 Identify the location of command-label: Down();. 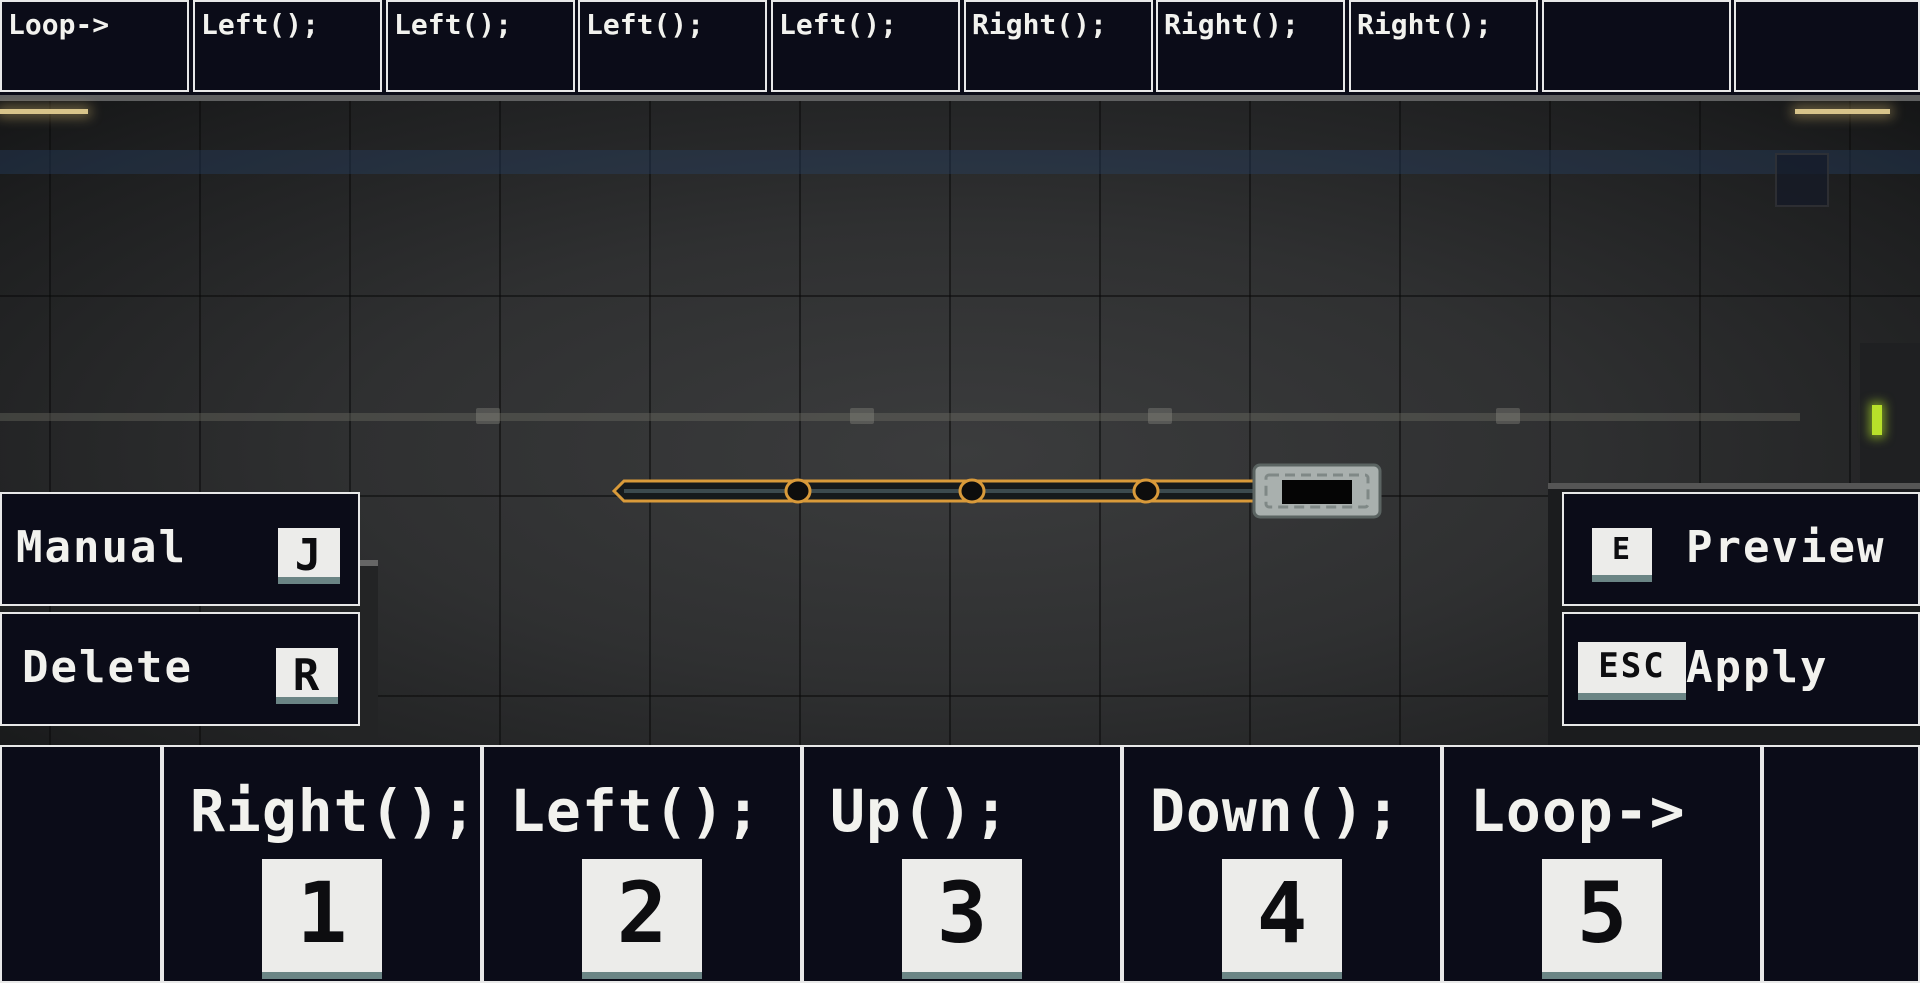
(1276, 811).